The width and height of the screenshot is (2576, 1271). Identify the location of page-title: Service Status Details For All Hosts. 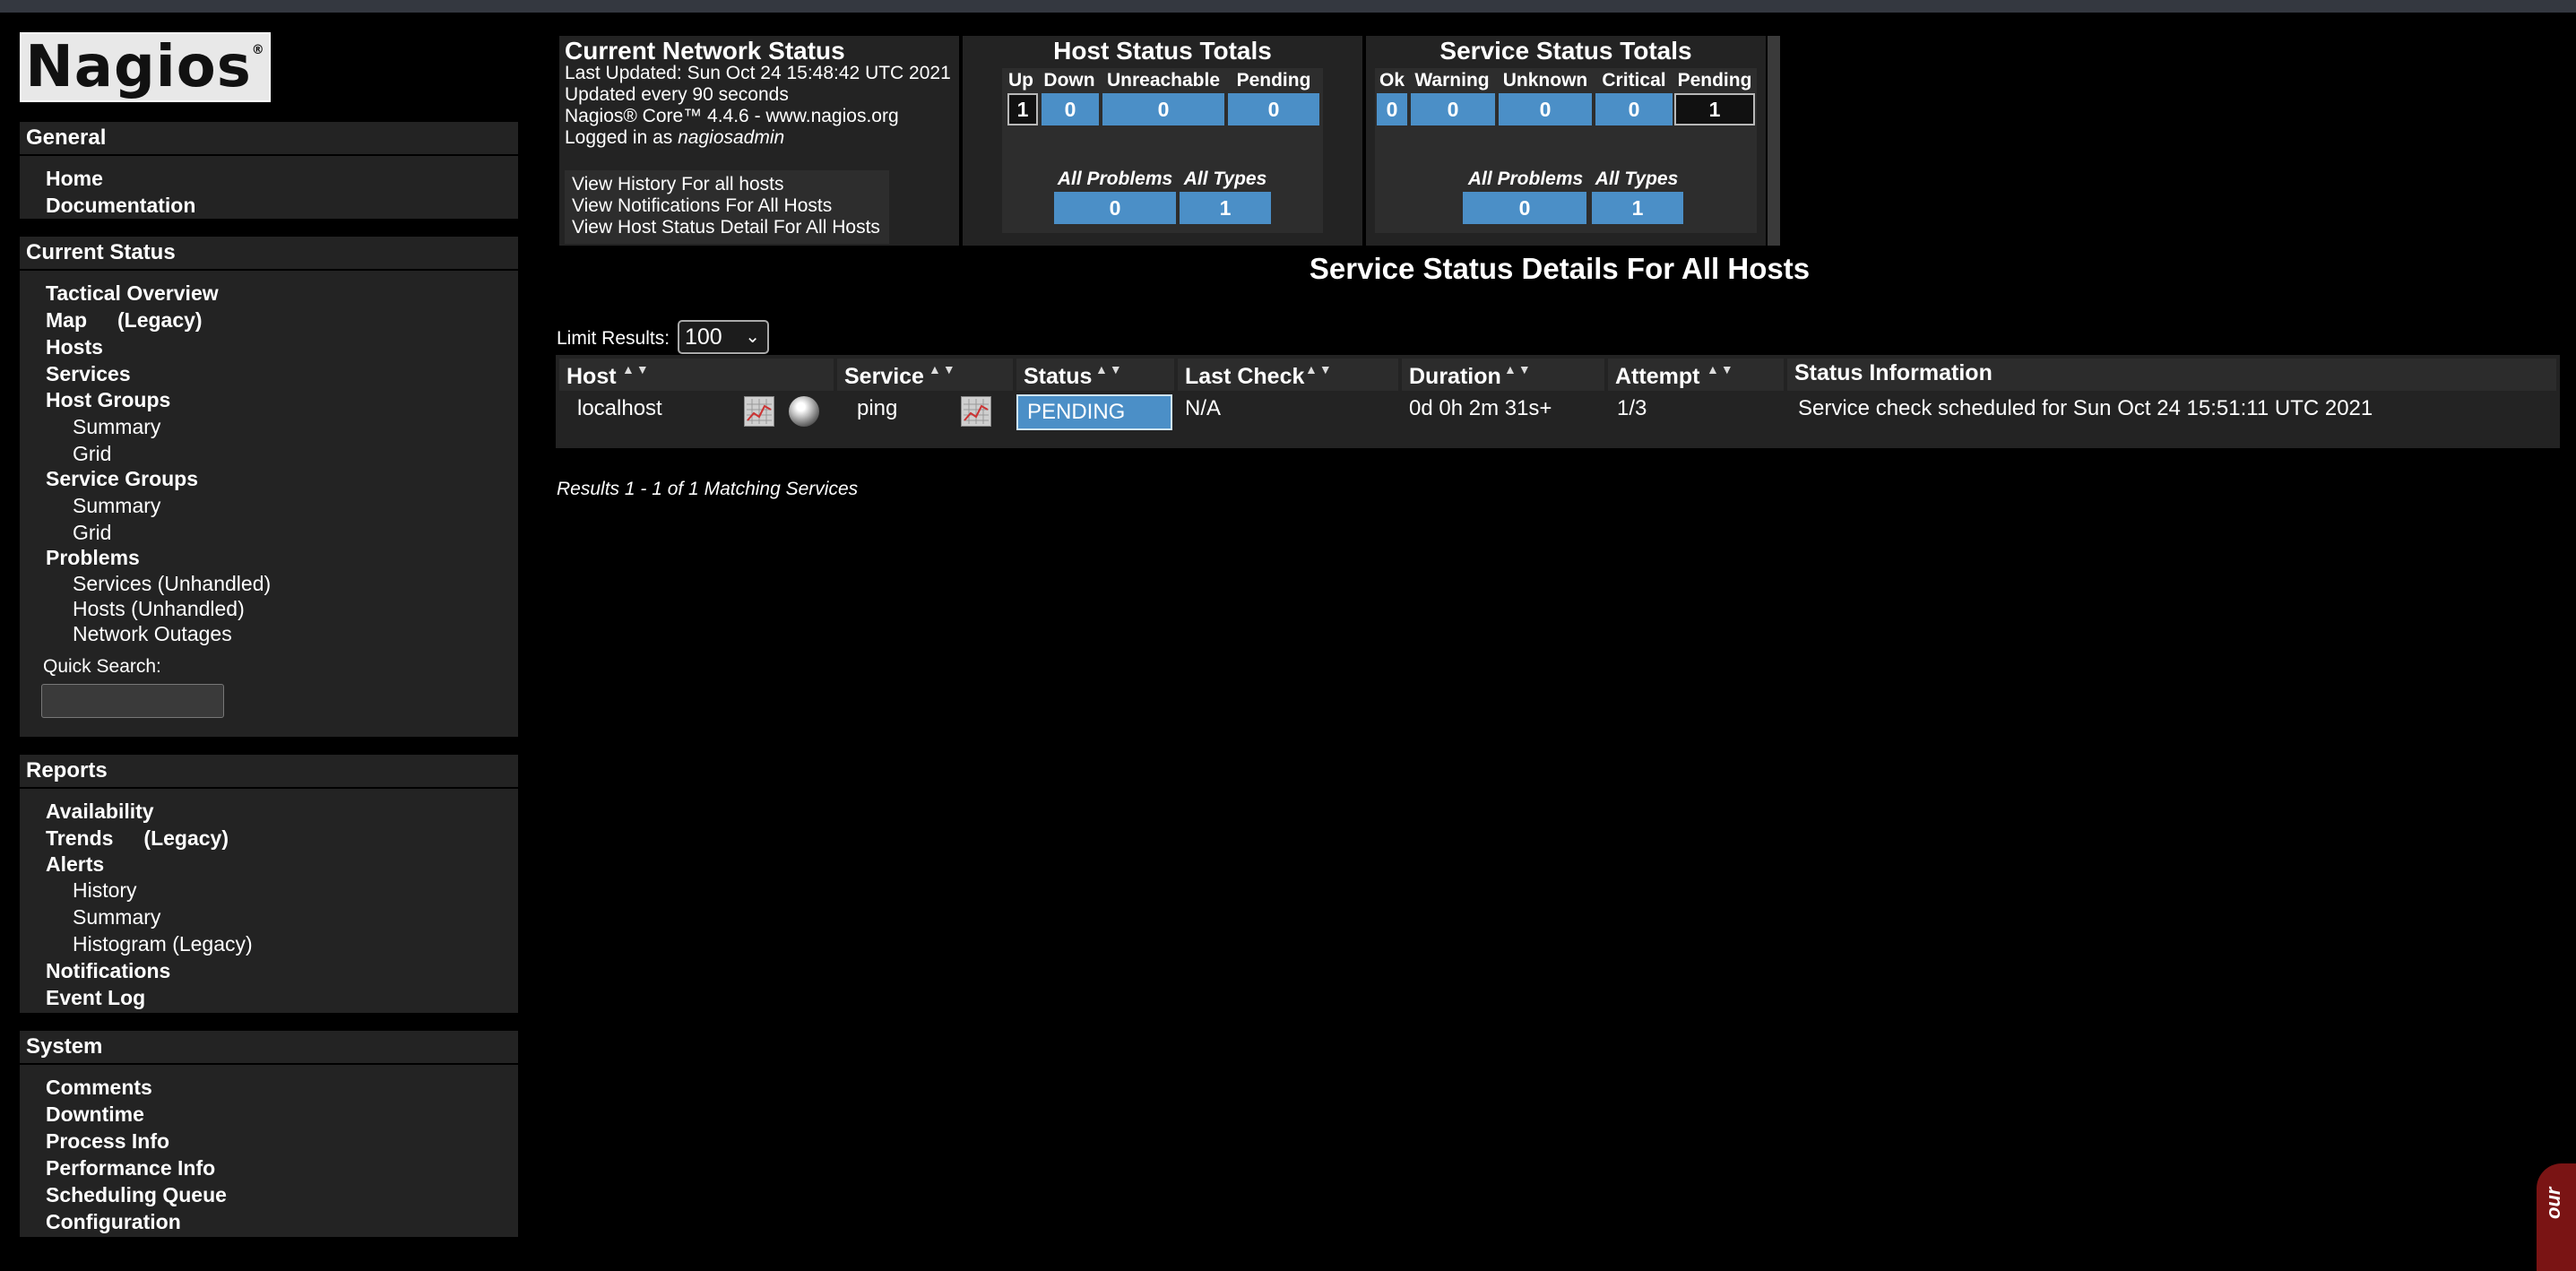
(1560, 268).